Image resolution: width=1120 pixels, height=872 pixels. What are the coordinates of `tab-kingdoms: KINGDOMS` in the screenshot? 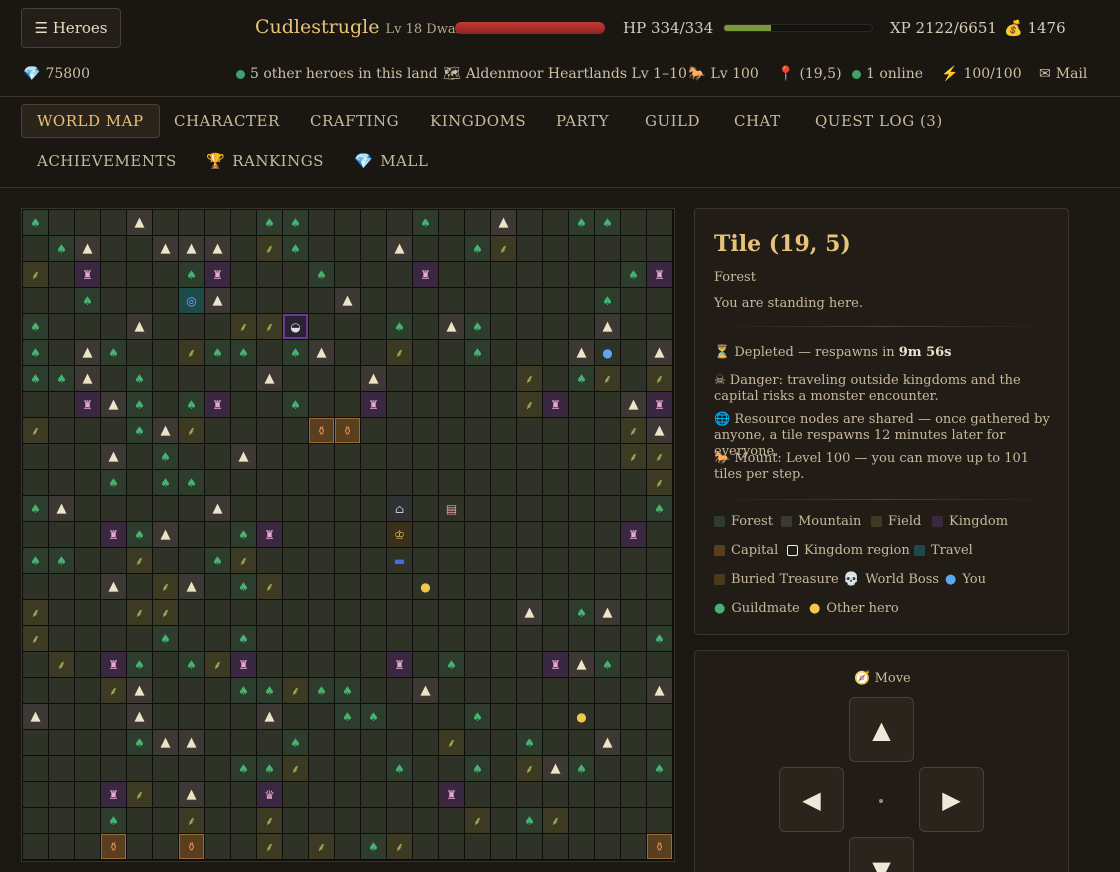 It's located at (478, 121).